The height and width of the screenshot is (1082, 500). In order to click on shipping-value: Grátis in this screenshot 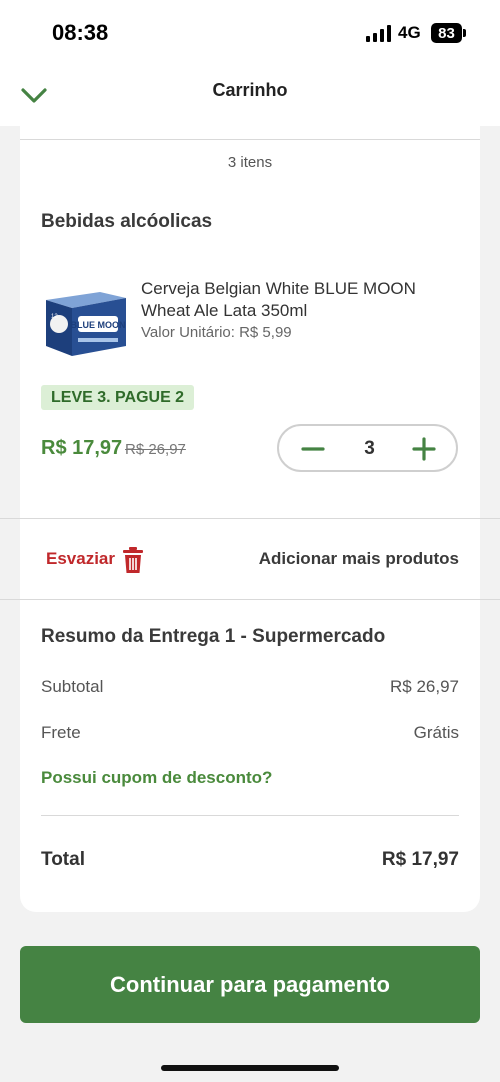, I will do `click(436, 732)`.